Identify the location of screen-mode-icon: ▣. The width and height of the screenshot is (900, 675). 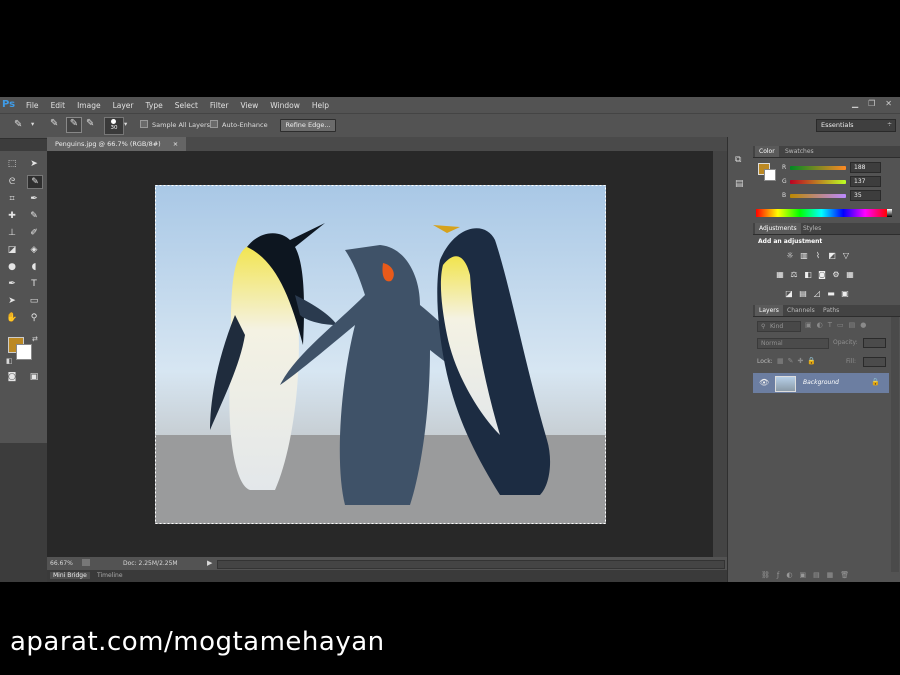
(34, 377).